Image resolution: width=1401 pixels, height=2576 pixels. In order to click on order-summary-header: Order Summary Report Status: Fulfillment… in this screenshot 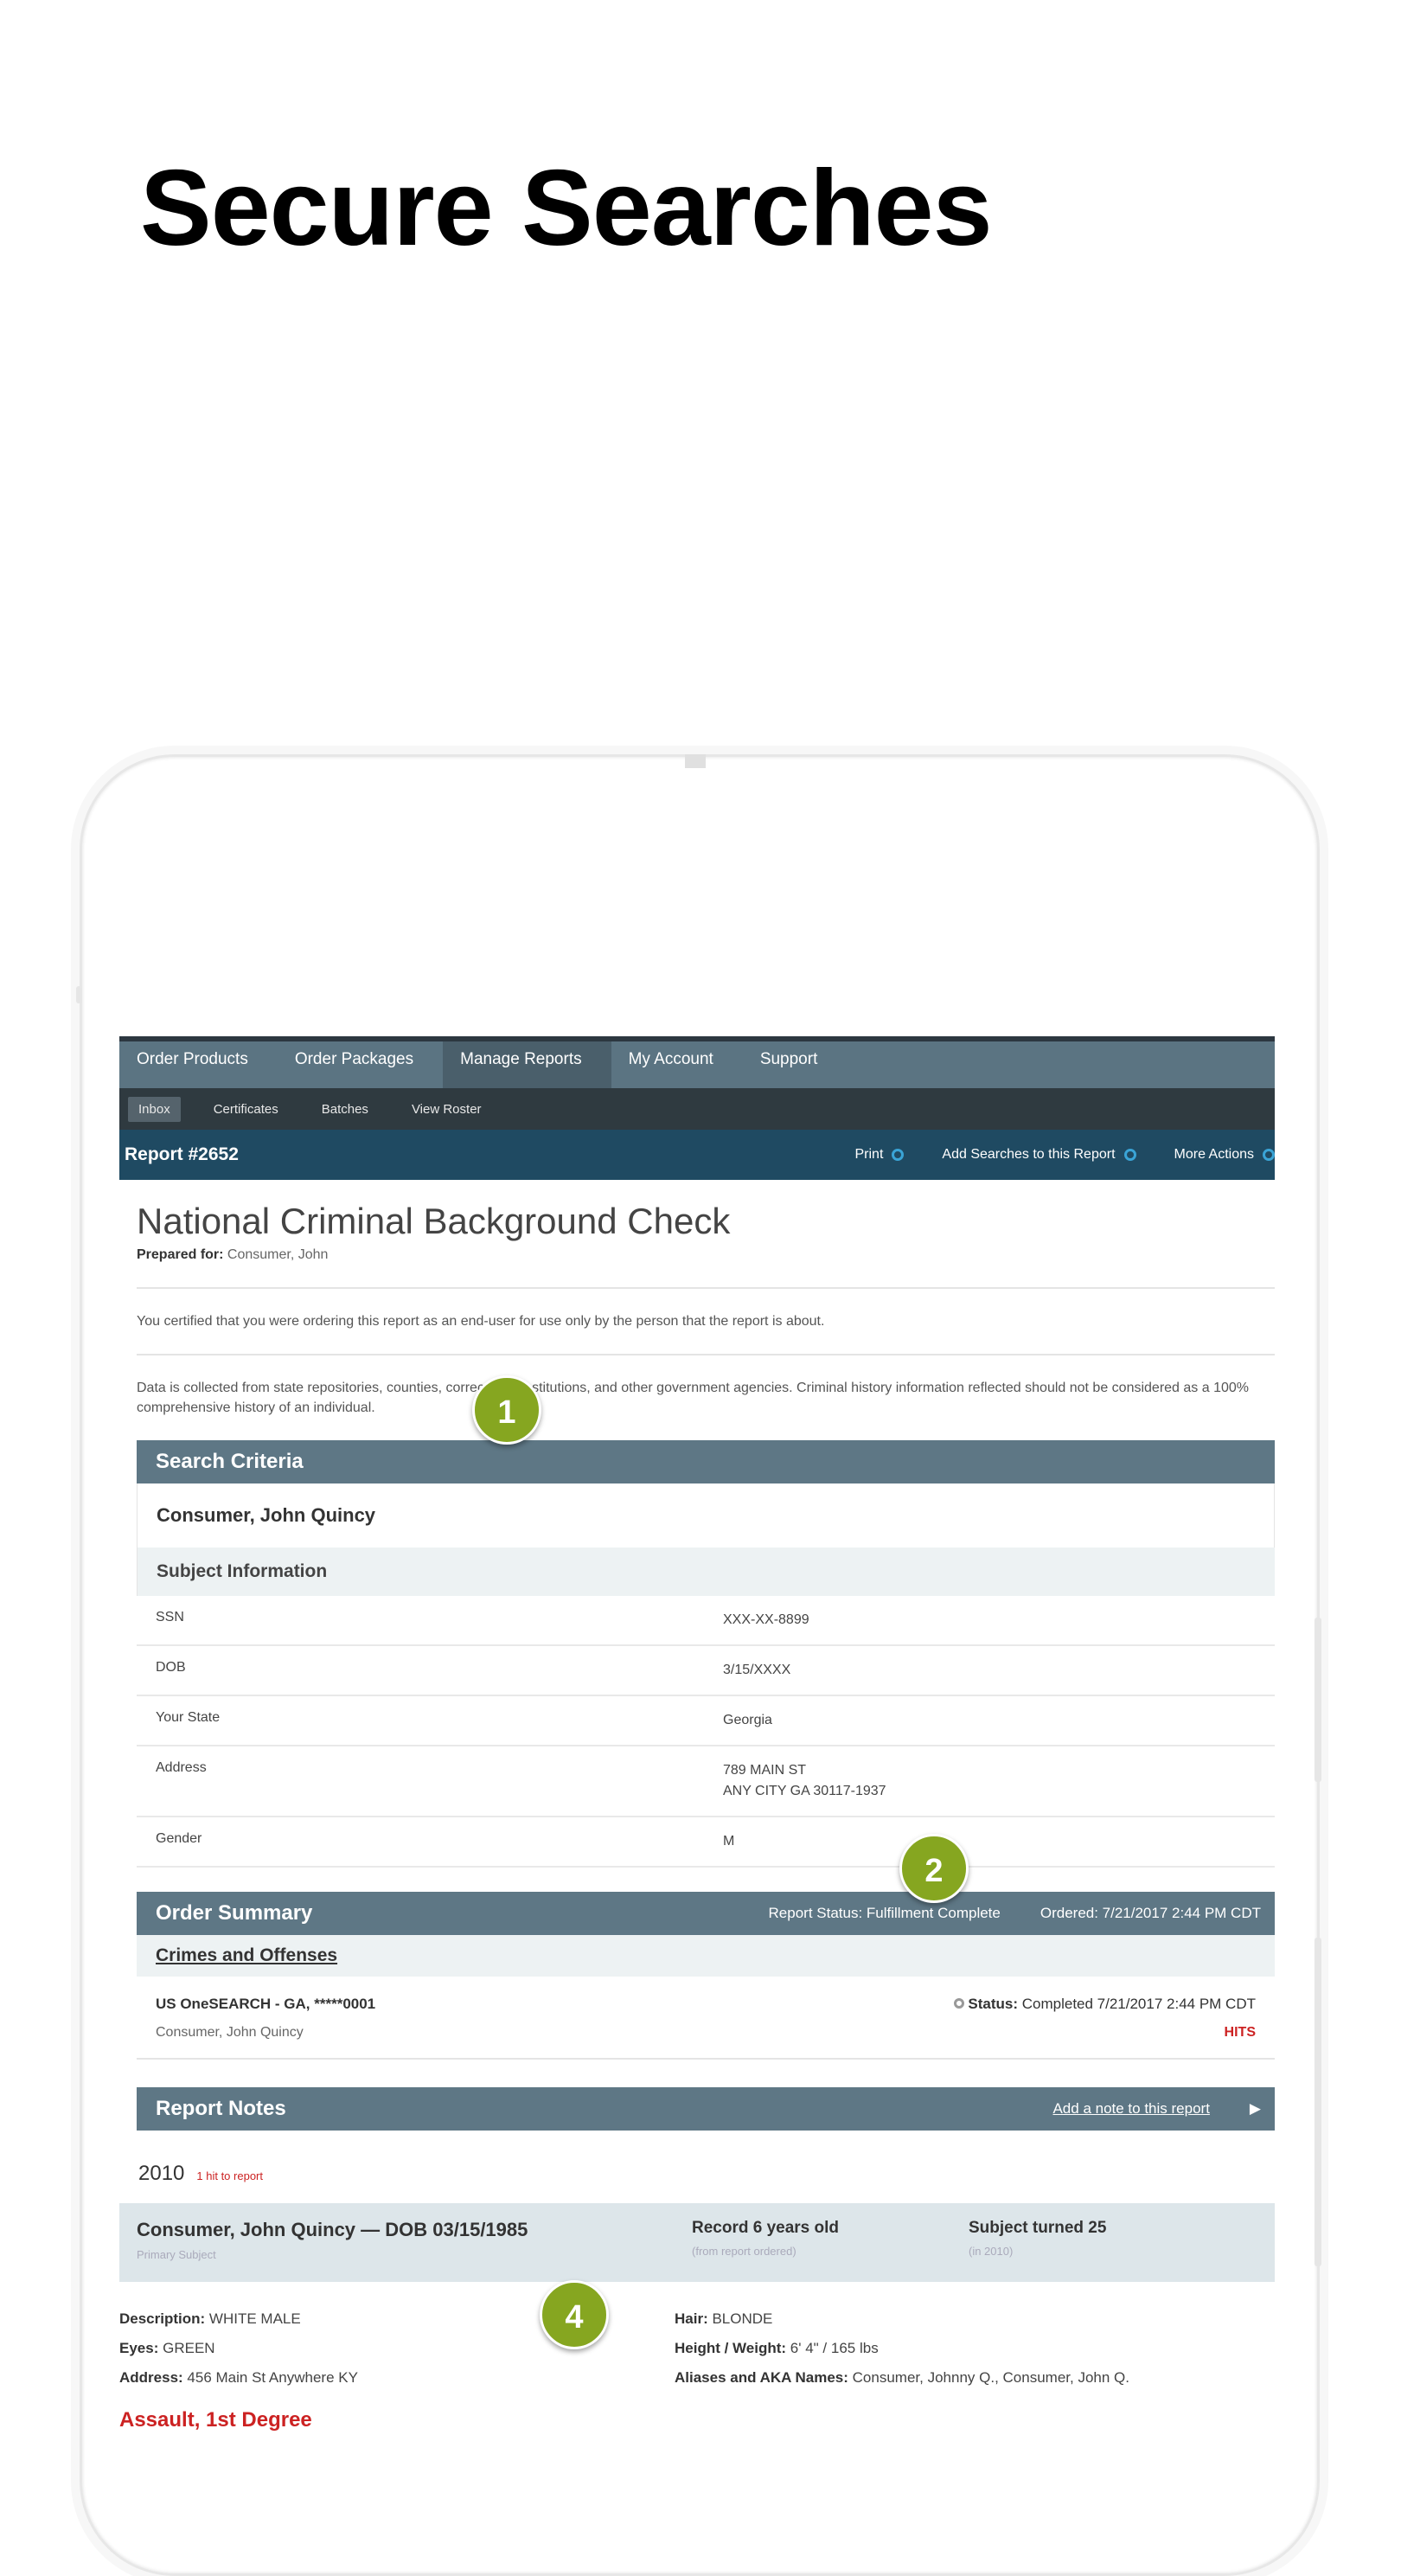, I will do `click(706, 1914)`.